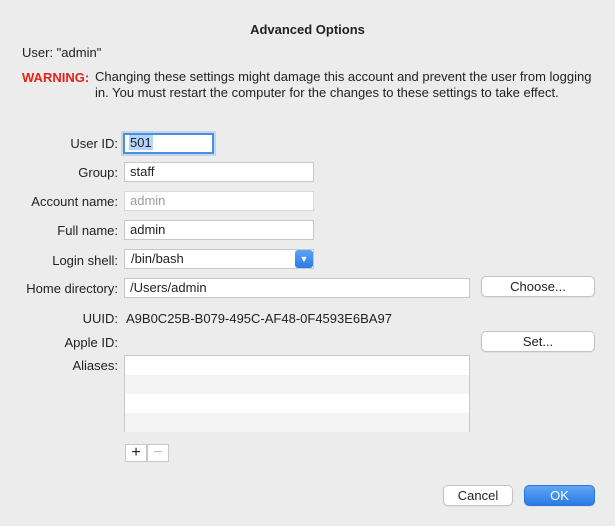 Image resolution: width=615 pixels, height=526 pixels. Describe the element at coordinates (304, 259) in the screenshot. I see `chevron-down-icon: ▼` at that location.